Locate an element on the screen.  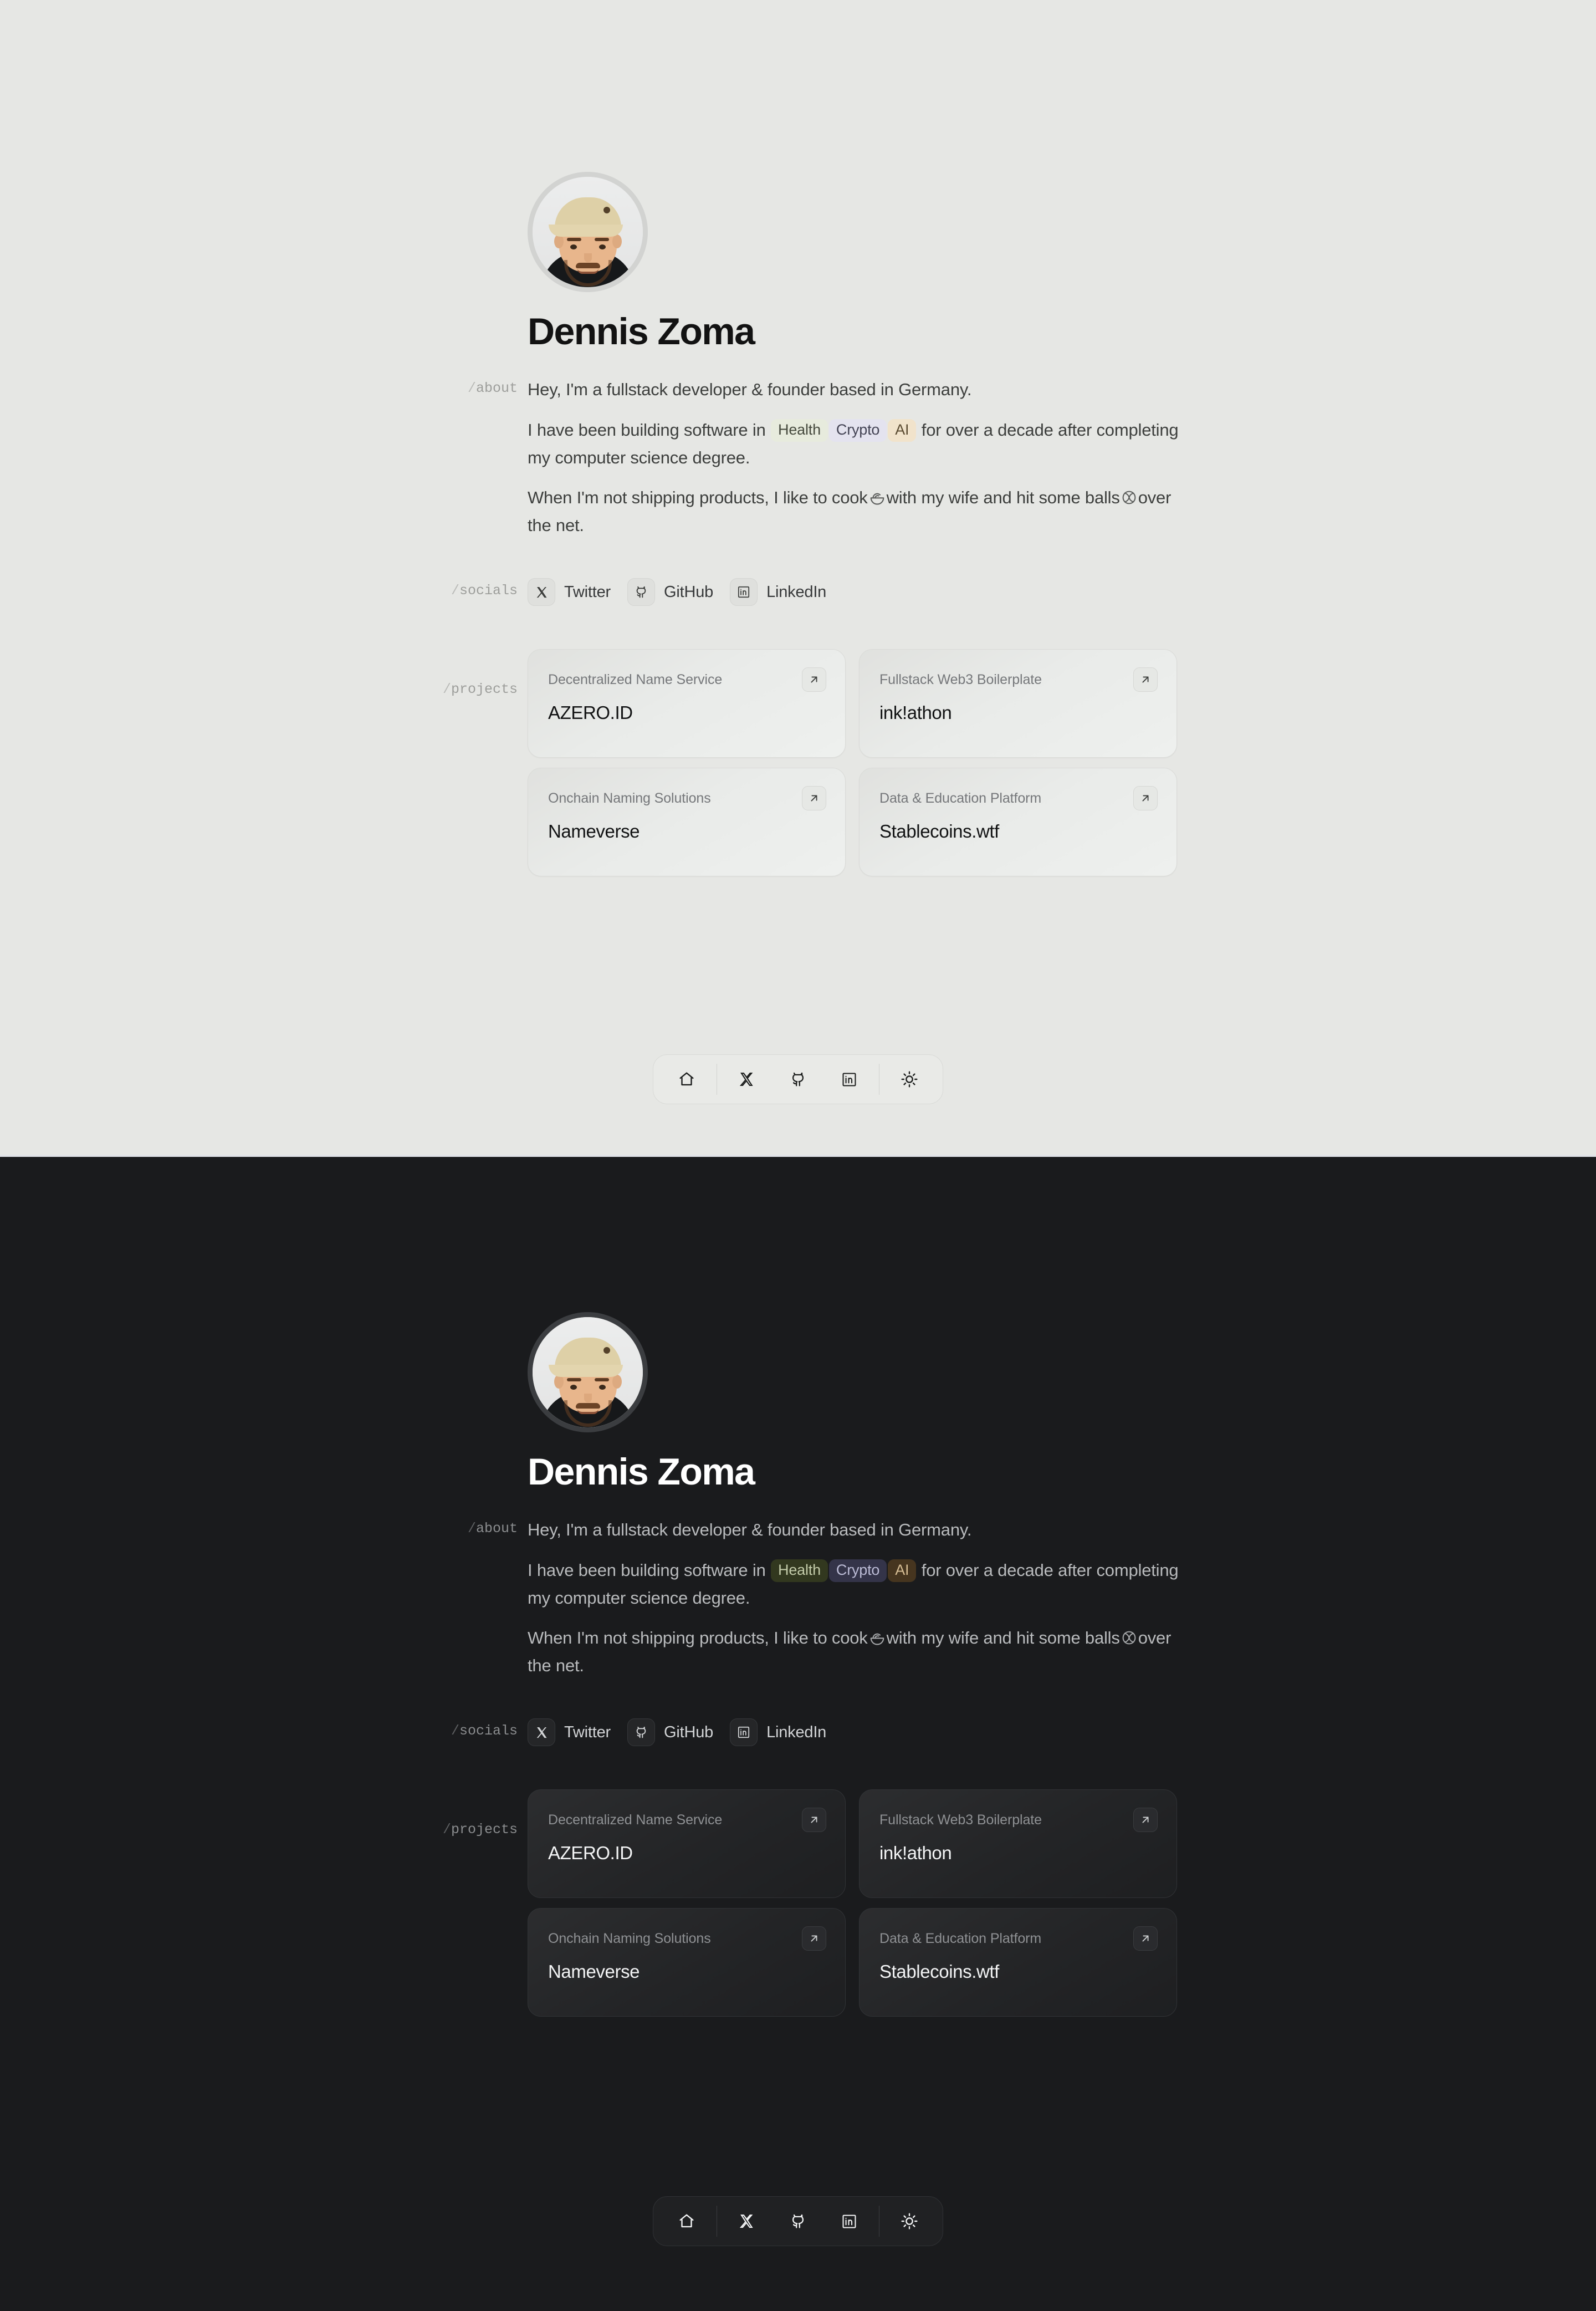
project-subtitle: Onchain Naming Solutions is located at coordinates (629, 799).